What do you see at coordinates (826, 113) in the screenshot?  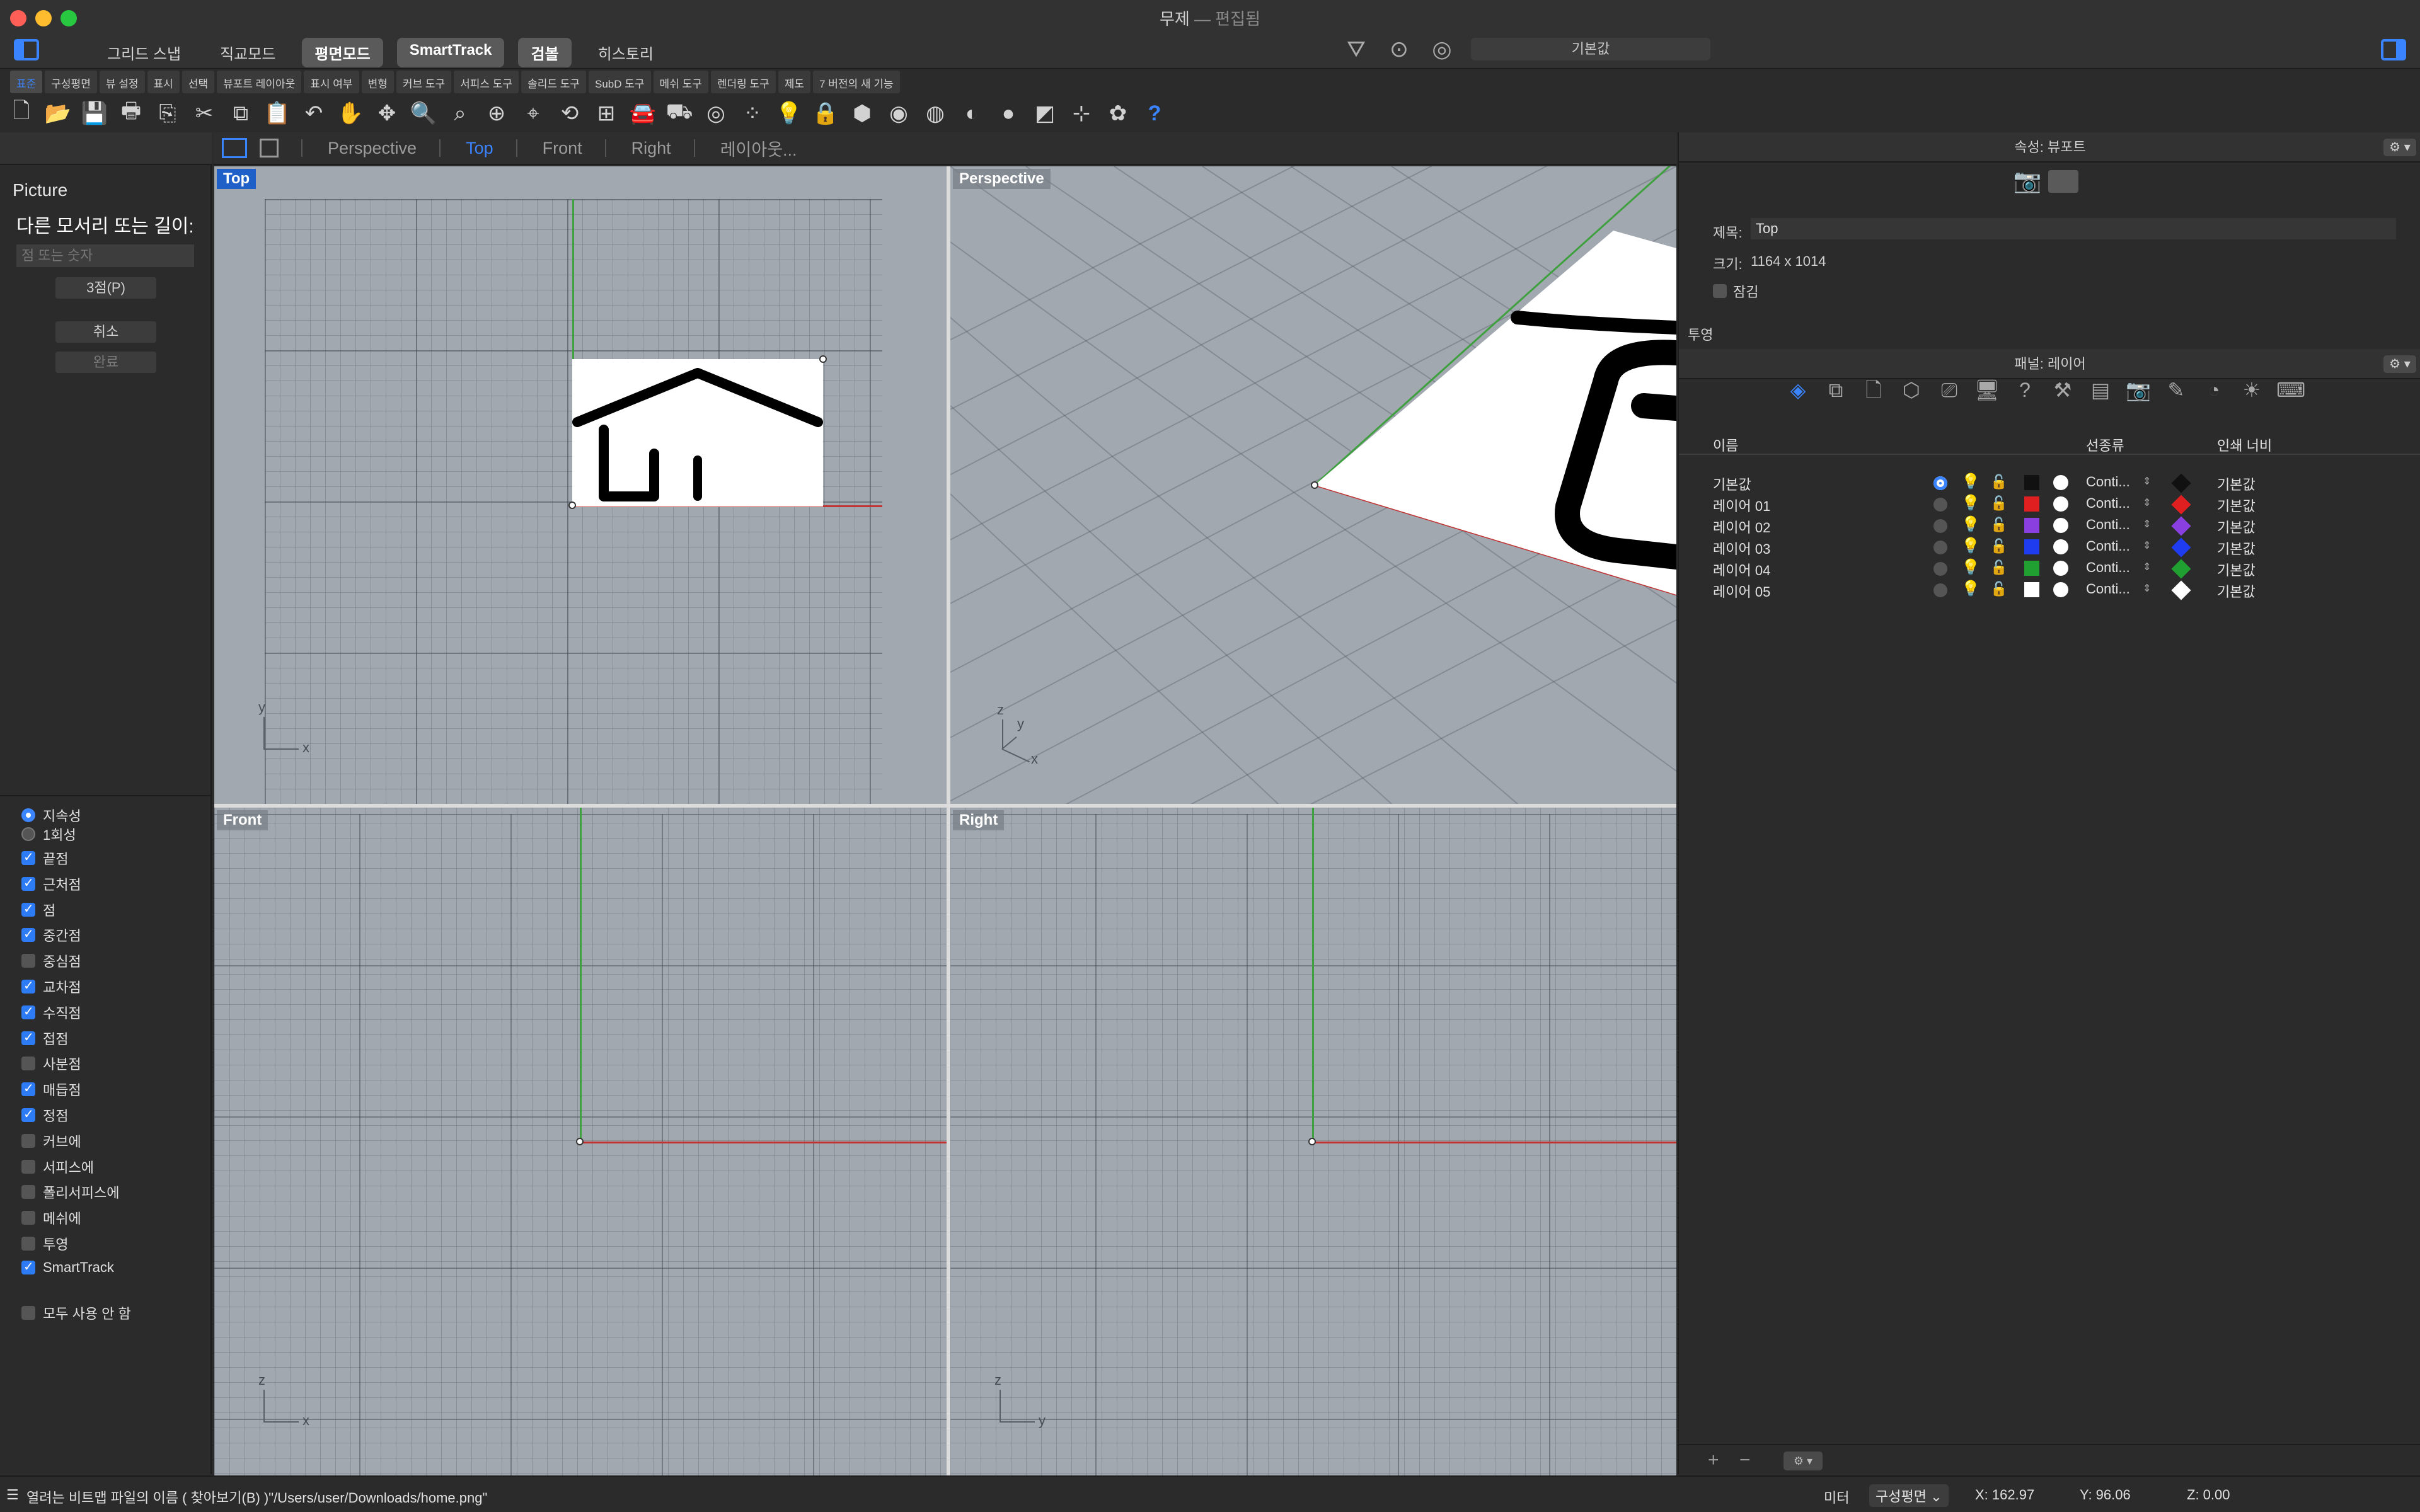 I see `lock-icon: 🔒` at bounding box center [826, 113].